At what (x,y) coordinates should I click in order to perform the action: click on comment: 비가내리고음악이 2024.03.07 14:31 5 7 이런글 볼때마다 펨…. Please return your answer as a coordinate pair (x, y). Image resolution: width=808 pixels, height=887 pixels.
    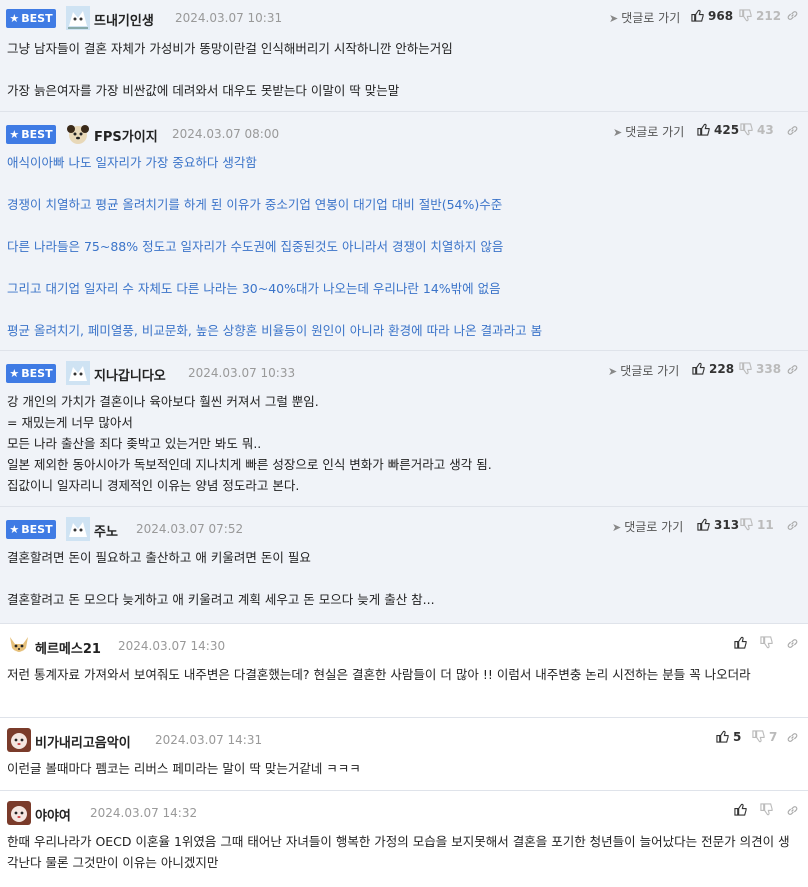
    Looking at the image, I should click on (404, 754).